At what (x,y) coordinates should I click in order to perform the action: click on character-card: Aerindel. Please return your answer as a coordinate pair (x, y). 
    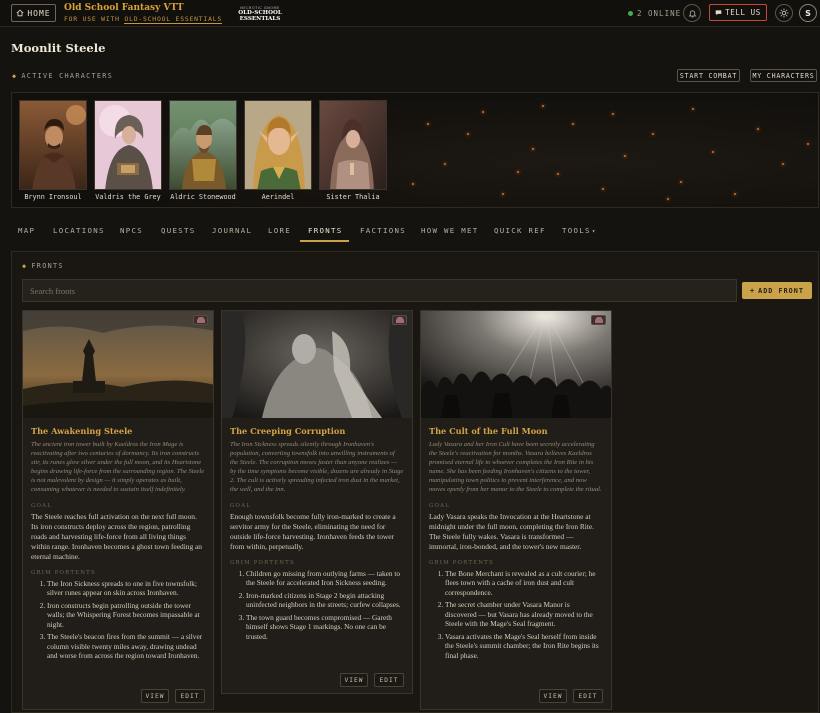
    Looking at the image, I should click on (278, 153).